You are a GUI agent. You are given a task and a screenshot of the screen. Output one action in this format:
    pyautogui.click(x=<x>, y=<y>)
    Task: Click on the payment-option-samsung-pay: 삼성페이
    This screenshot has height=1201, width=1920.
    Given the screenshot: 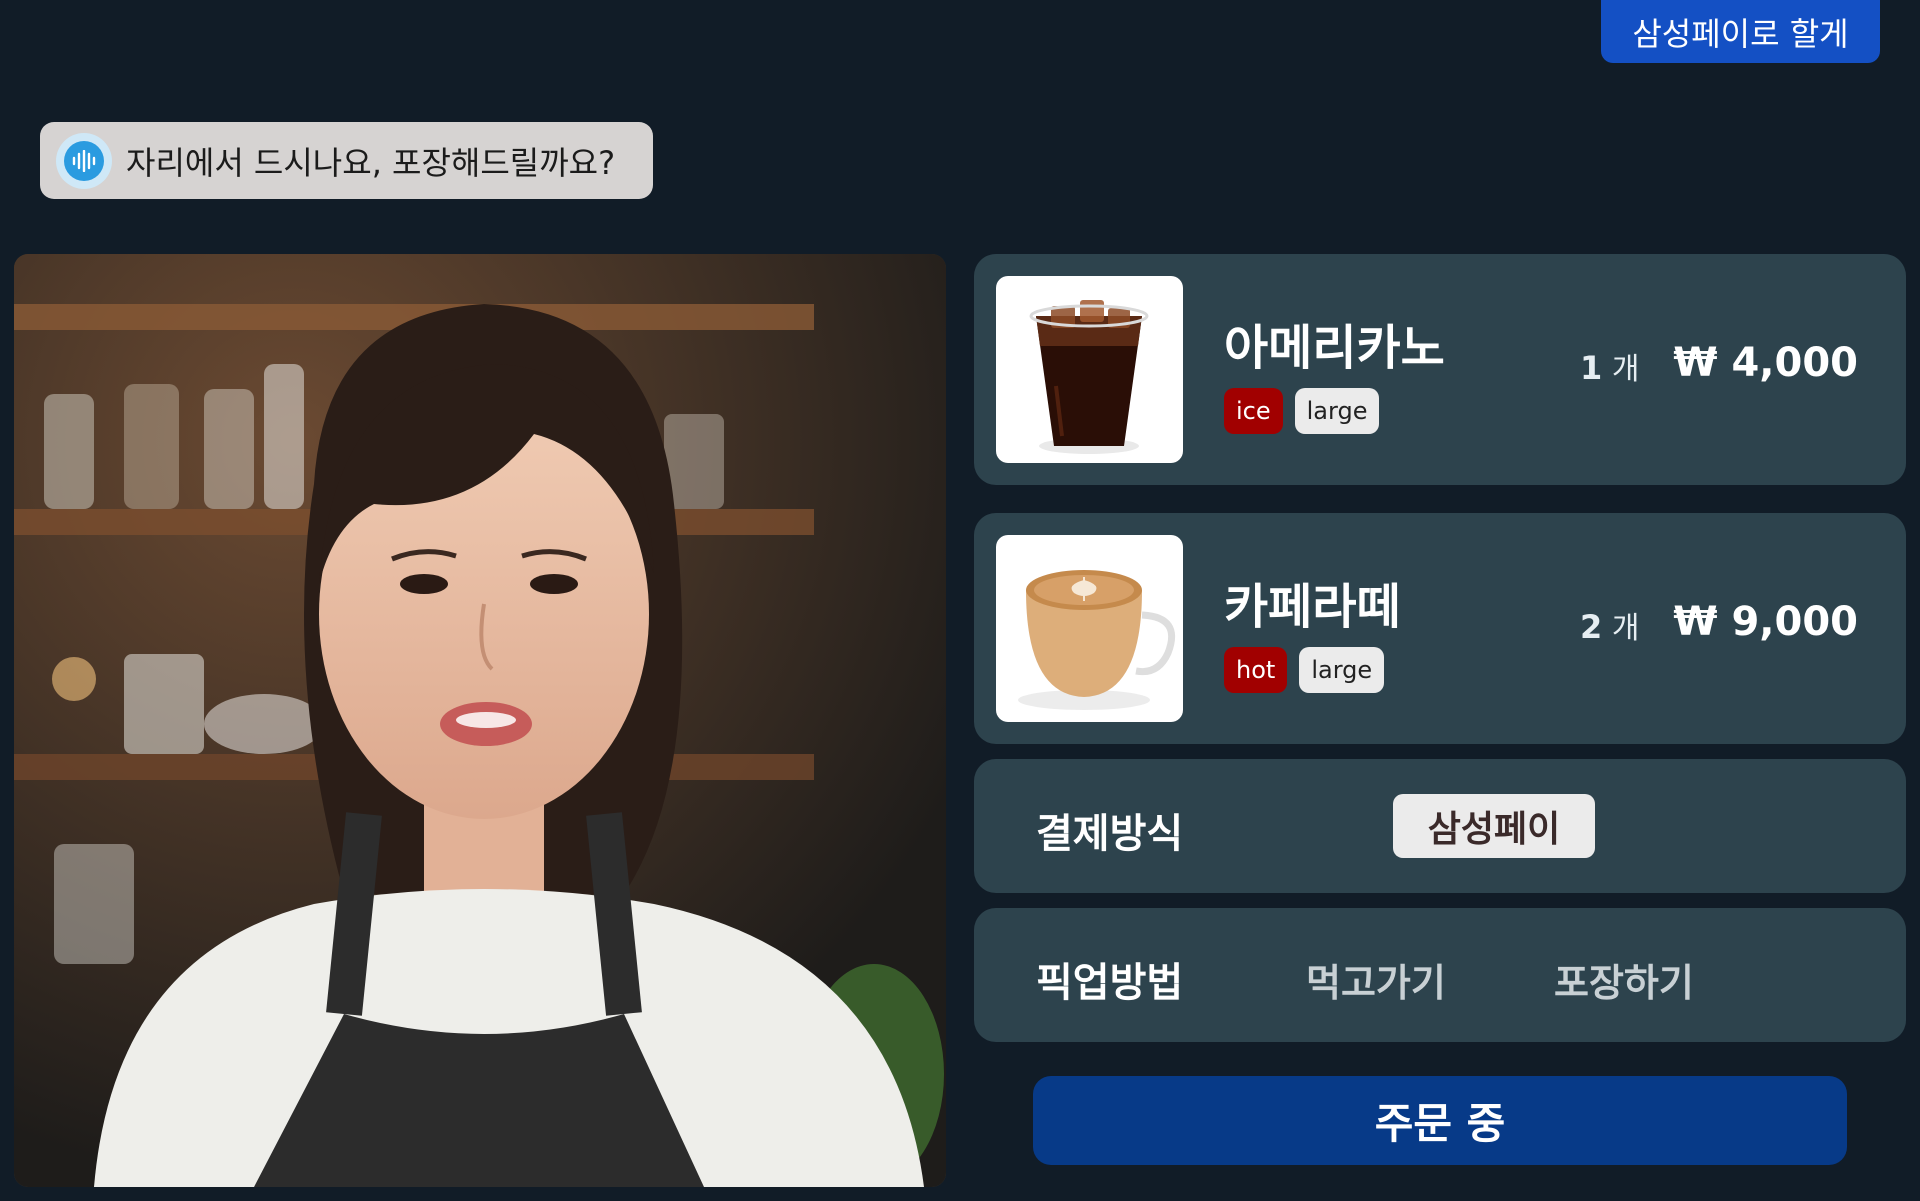 What is the action you would take?
    pyautogui.click(x=1494, y=826)
    